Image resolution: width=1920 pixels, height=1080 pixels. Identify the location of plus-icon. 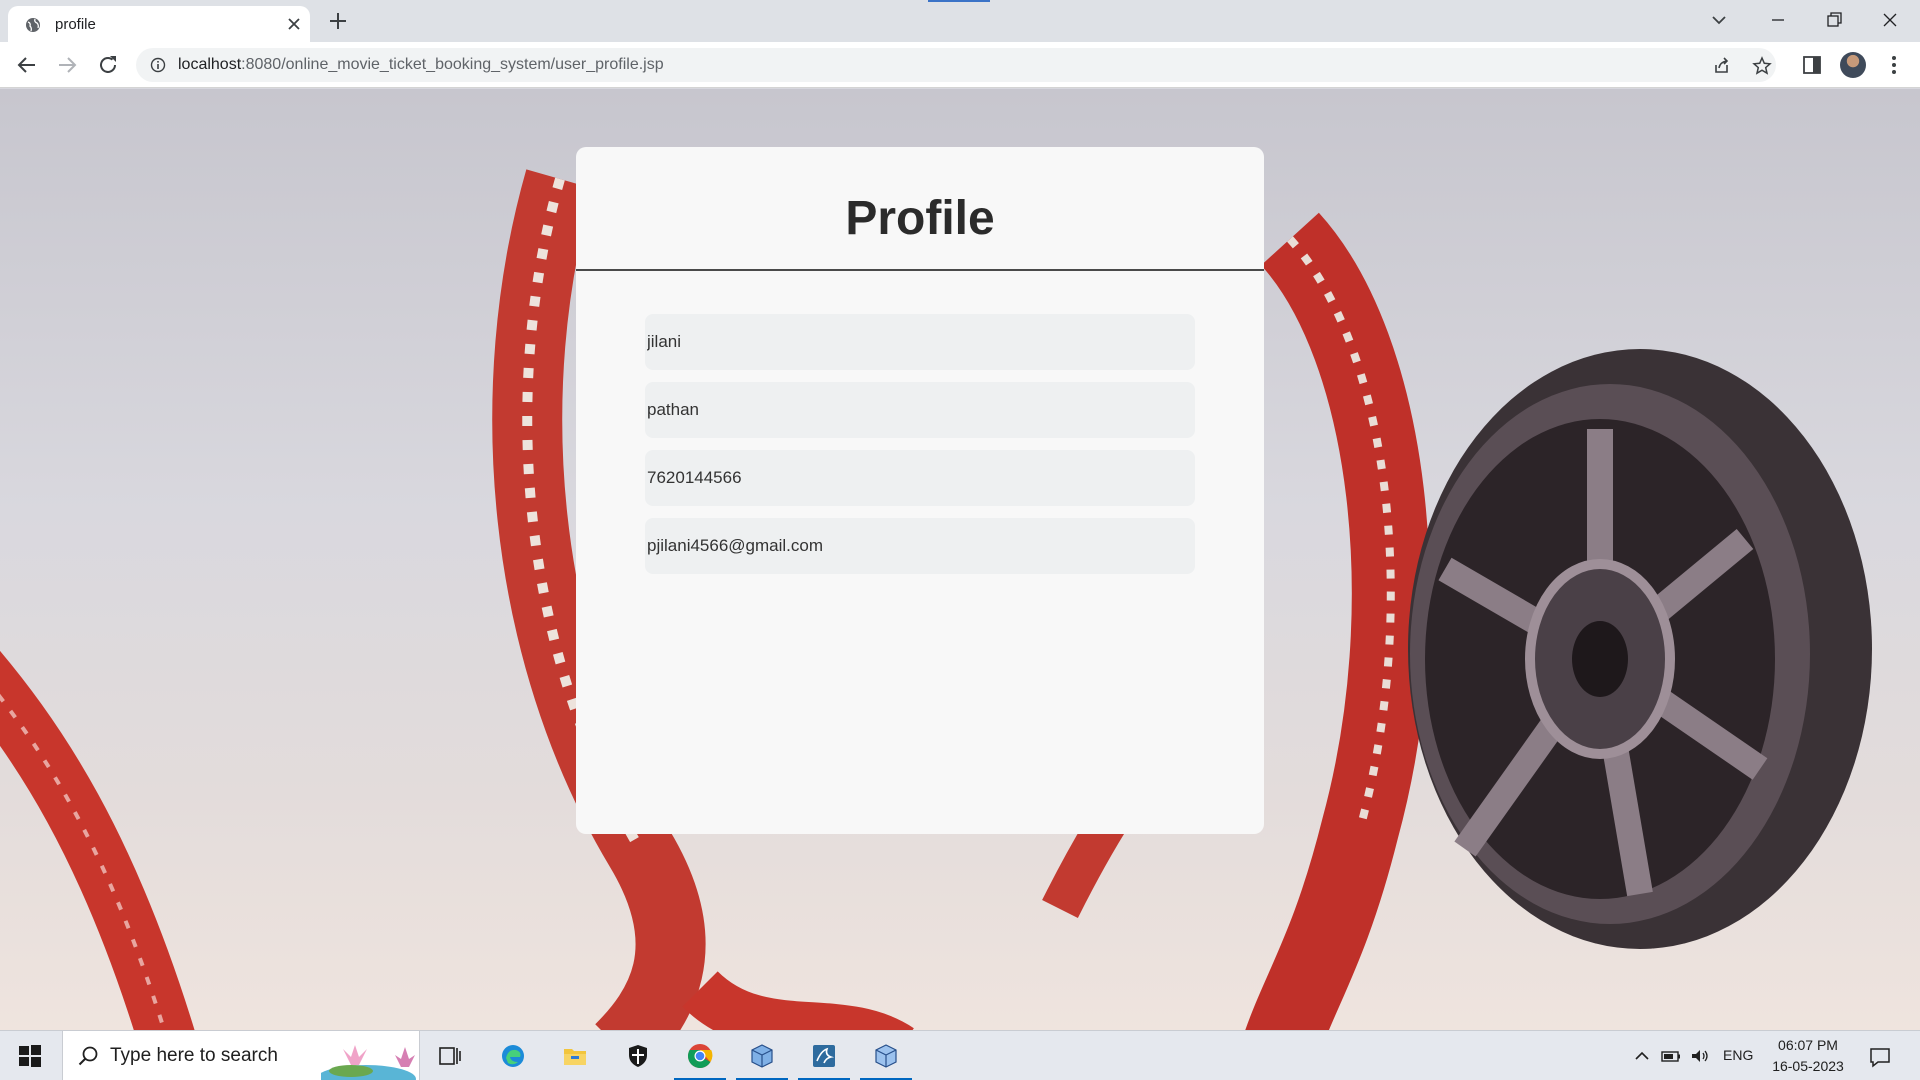
(338, 21).